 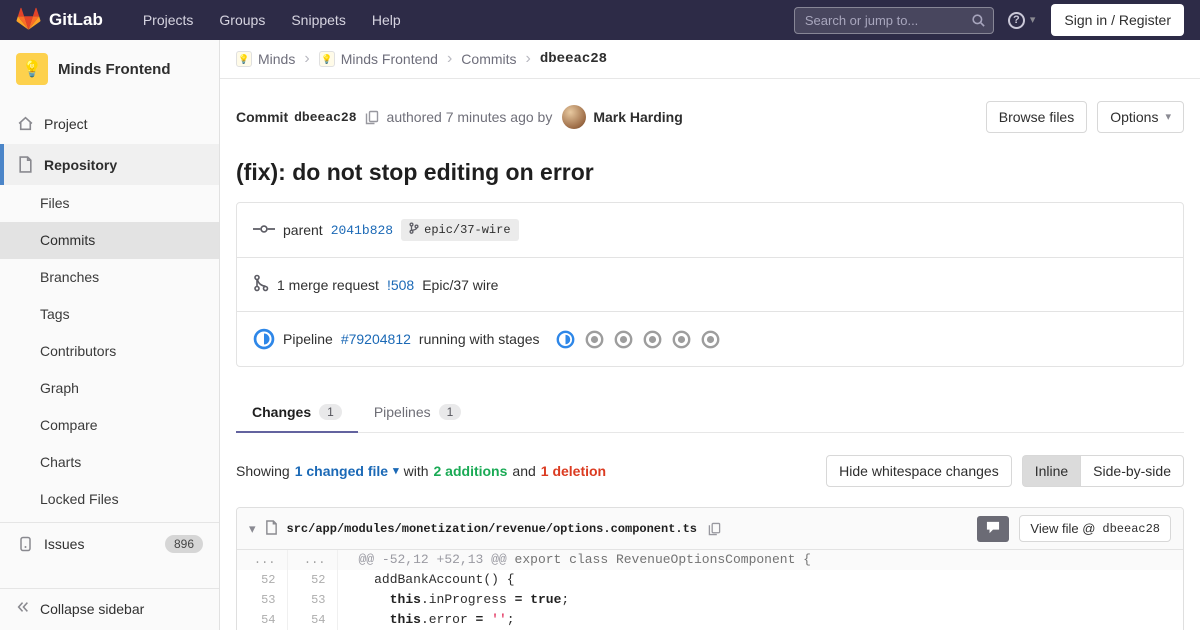 I want to click on project-avatar-icon: 💡, so click(x=326, y=59).